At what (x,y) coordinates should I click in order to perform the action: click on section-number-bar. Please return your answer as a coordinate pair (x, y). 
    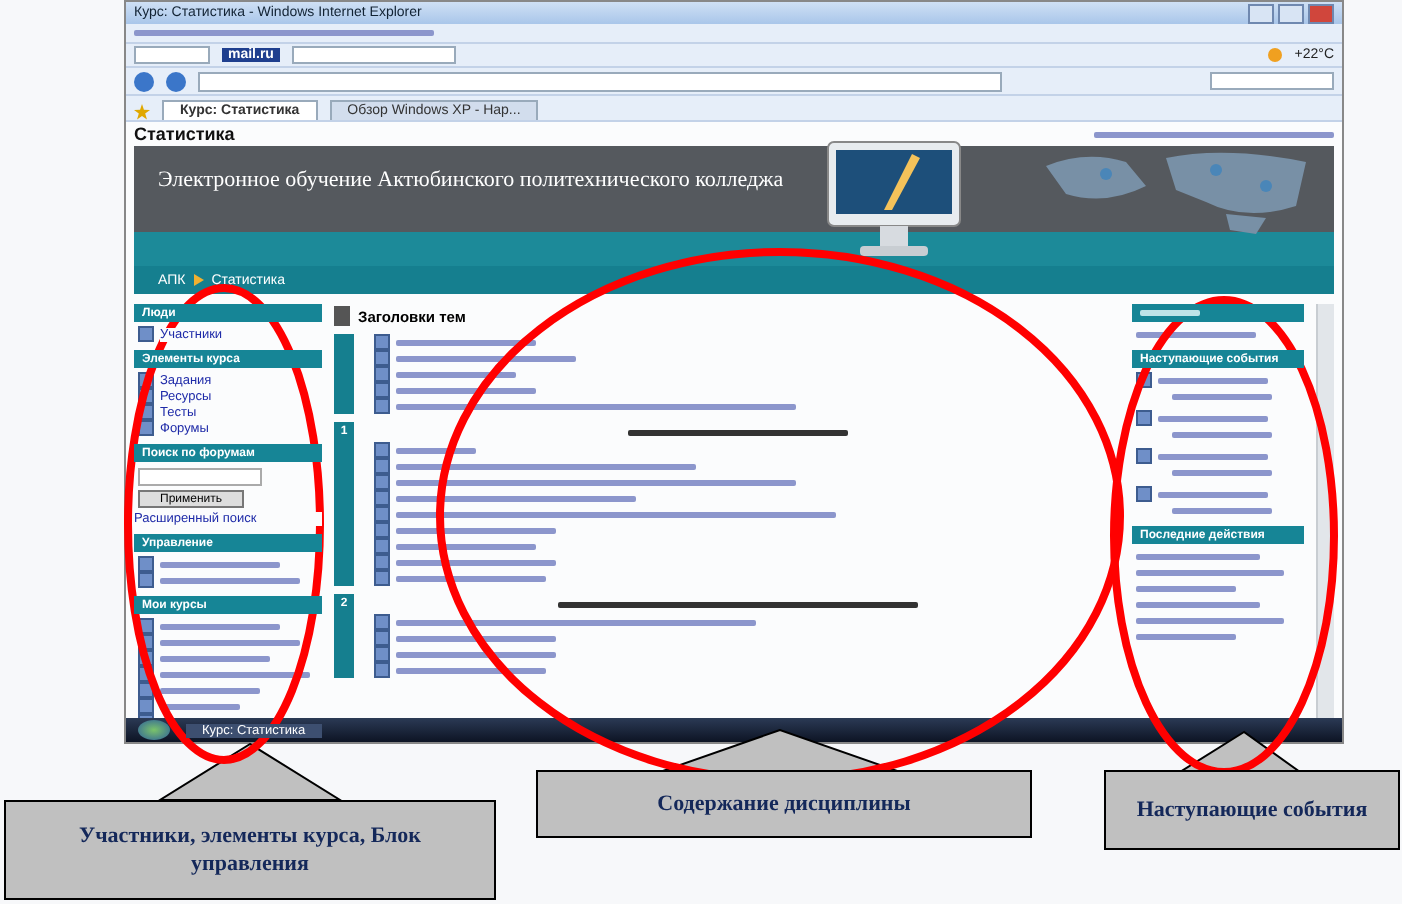
    Looking at the image, I should click on (344, 374).